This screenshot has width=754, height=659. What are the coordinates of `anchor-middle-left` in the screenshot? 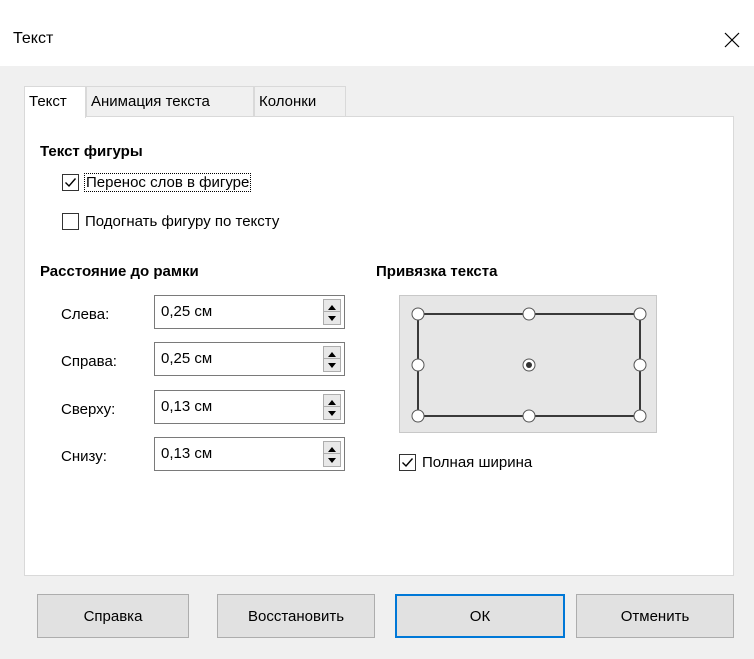 It's located at (418, 365).